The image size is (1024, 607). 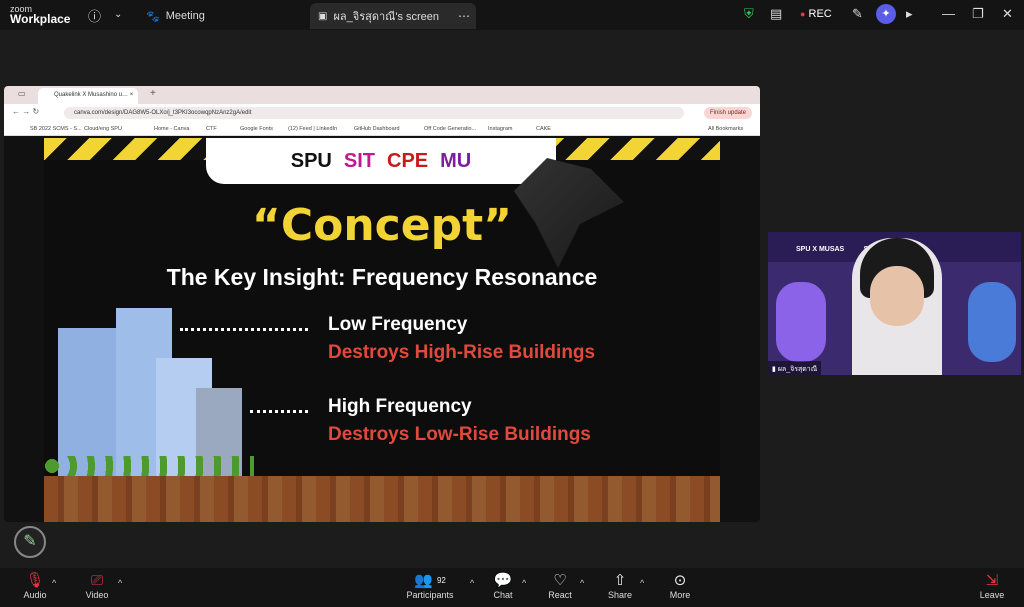 I want to click on rec-label: REC, so click(x=820, y=14).